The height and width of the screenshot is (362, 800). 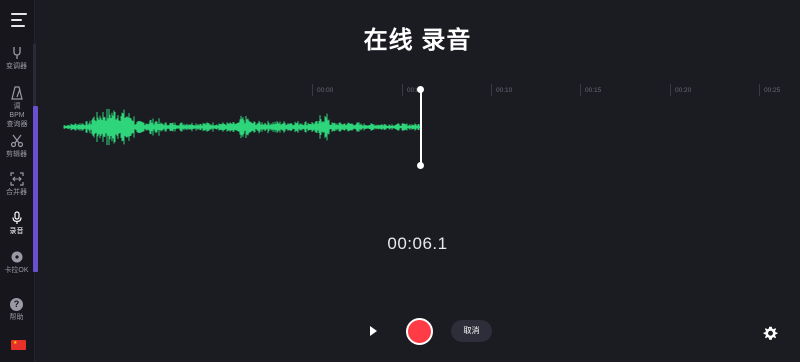 I want to click on playhead, so click(x=421, y=127).